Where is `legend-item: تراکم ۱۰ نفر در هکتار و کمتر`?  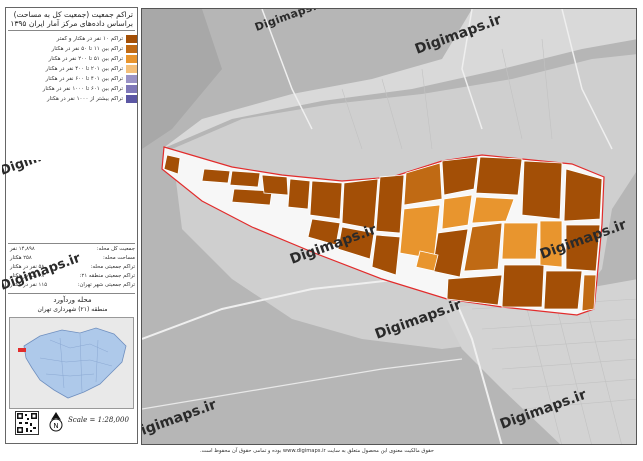
legend-item: تراکم ۱۰ نفر در هکتار و کمتر is located at coordinates (73, 38).